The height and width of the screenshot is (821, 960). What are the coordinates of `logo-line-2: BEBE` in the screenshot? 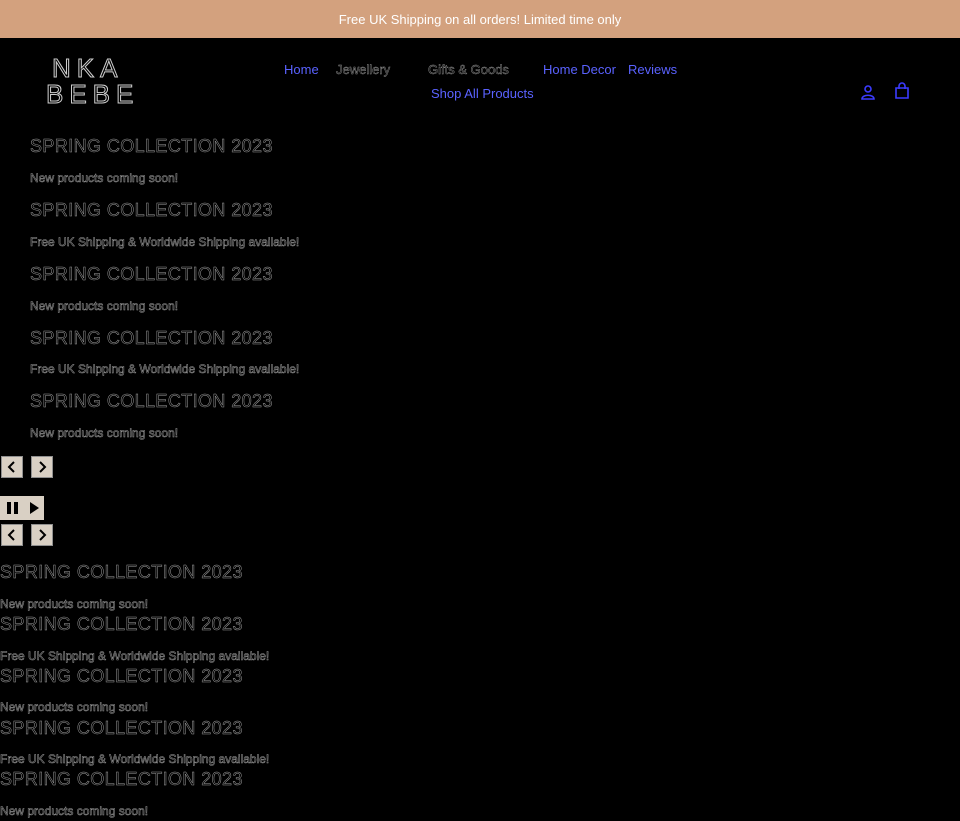 It's located at (92, 94).